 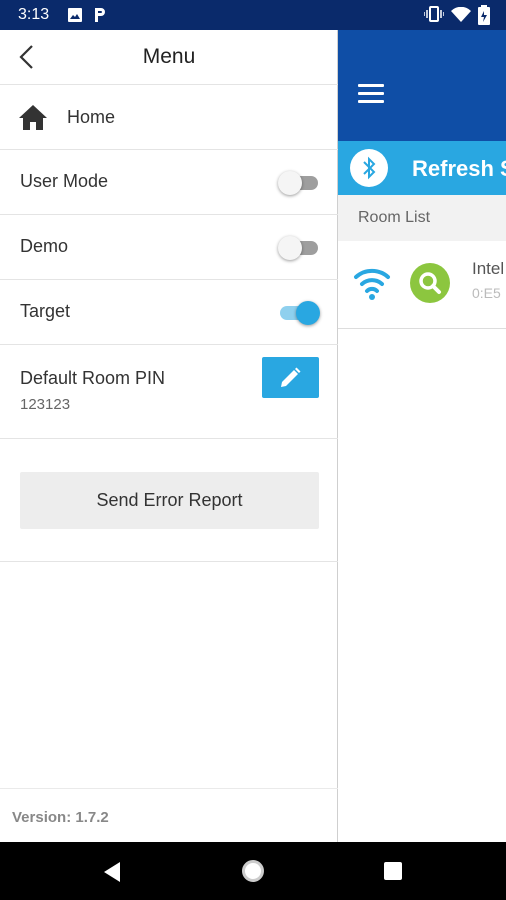 I want to click on nav-back-icon, so click(x=112, y=874).